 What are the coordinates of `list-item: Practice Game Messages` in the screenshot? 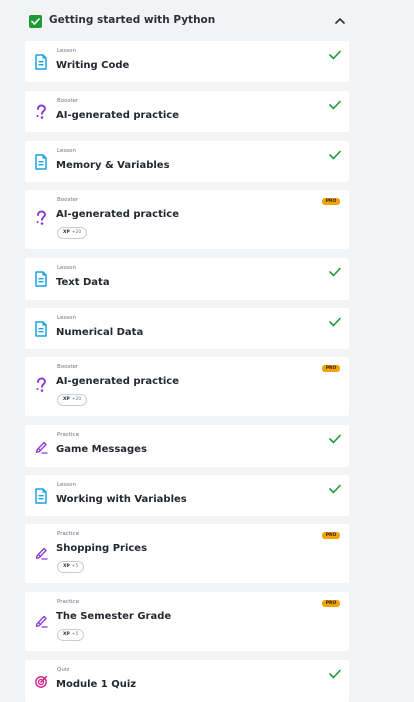 It's located at (187, 446).